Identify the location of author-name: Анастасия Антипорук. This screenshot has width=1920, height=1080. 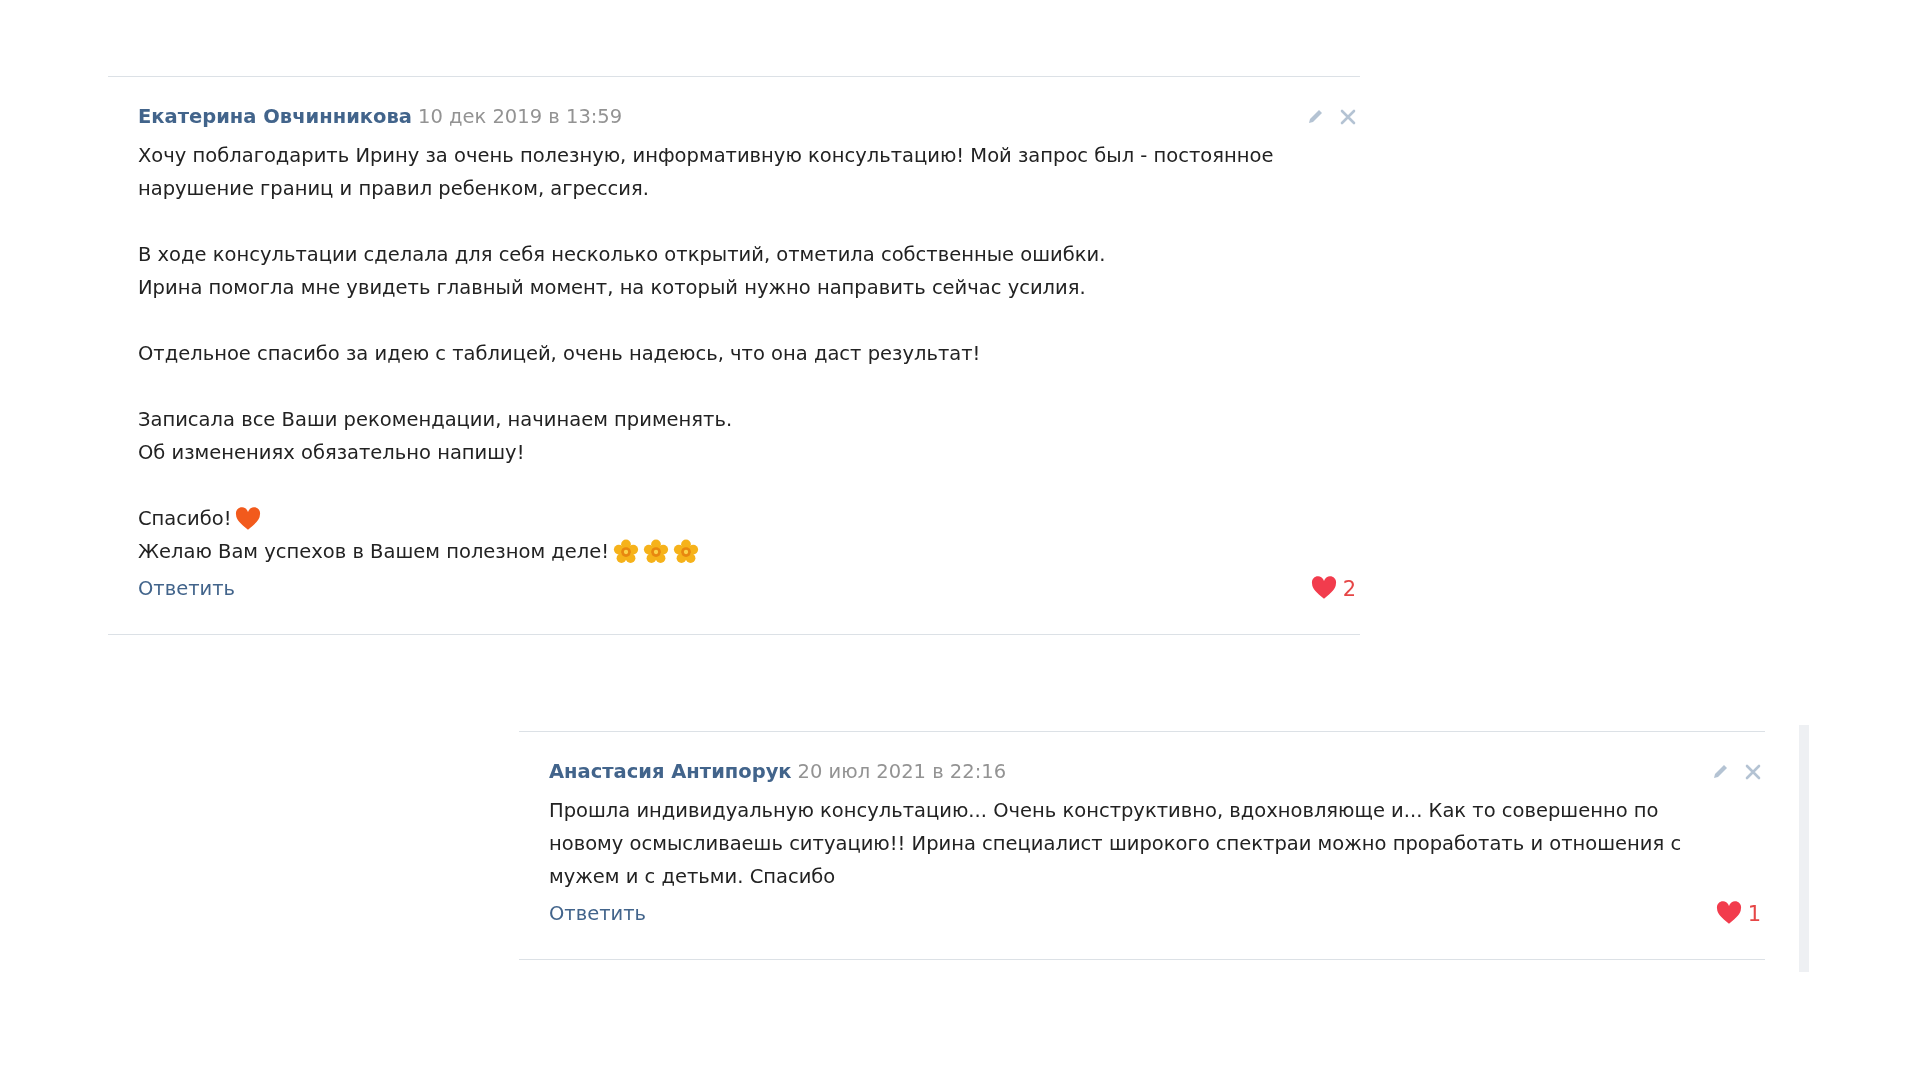
(670, 772).